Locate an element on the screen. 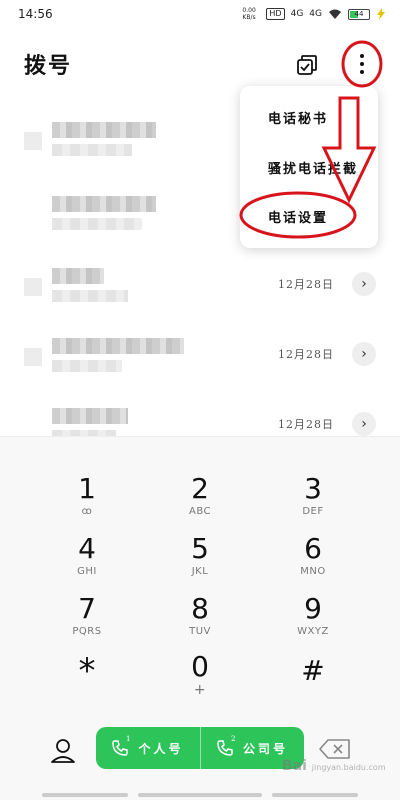  key-letters: PQRS is located at coordinates (87, 631).